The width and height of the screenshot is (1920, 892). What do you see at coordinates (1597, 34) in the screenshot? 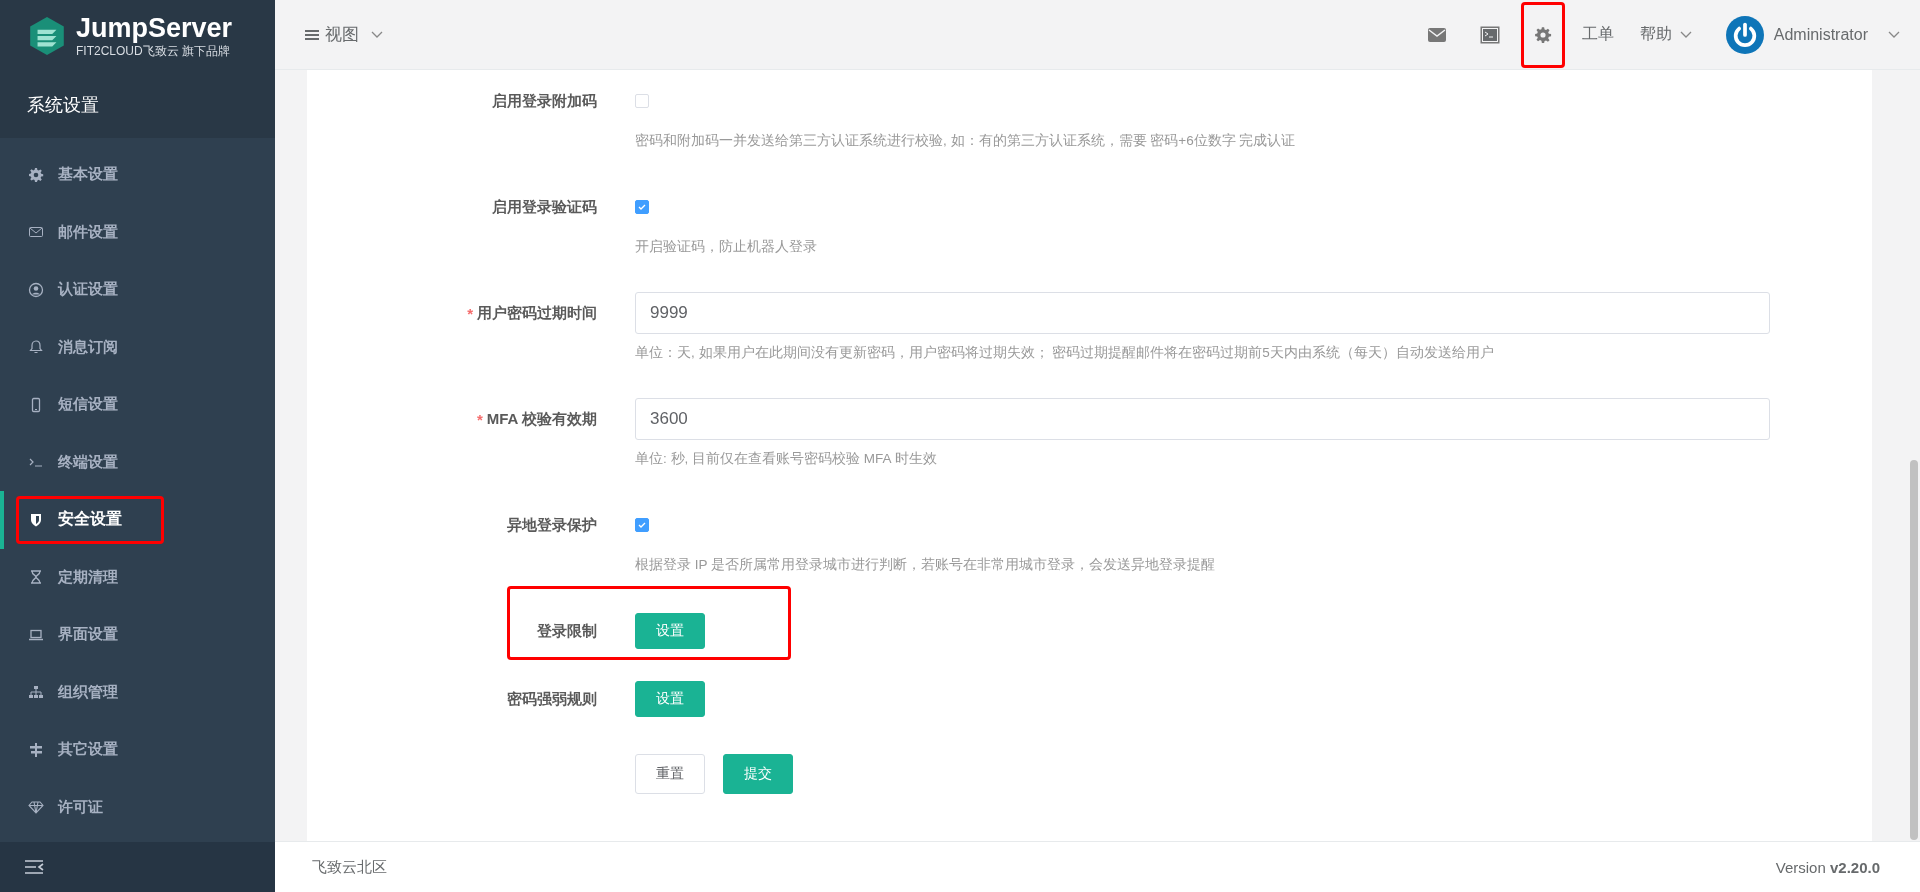
I see `ticket-link: 工单` at bounding box center [1597, 34].